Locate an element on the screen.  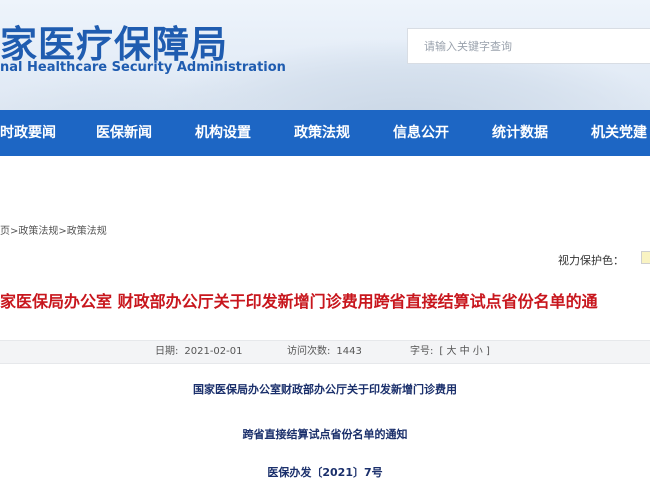
meta-date: 日期: 2021-02-01 is located at coordinates (199, 352).